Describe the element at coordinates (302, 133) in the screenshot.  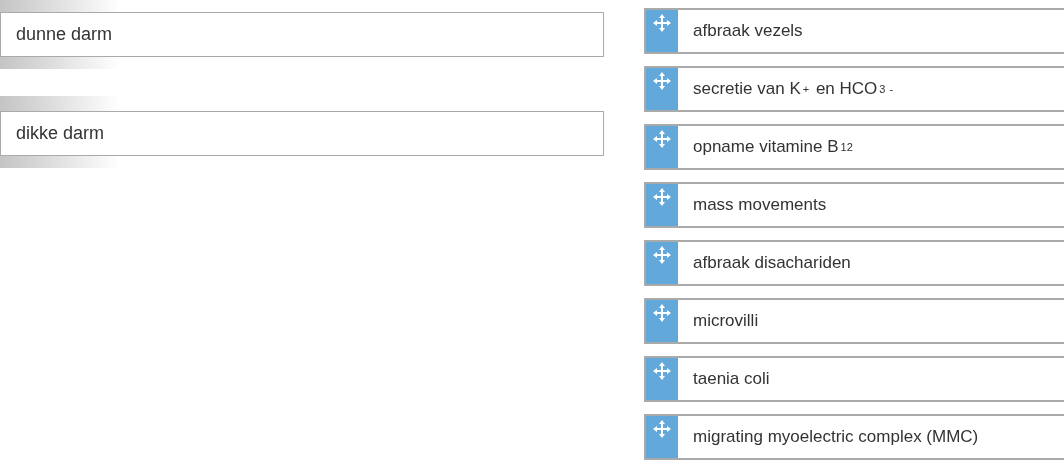
I see `drop-target: dikke darm` at that location.